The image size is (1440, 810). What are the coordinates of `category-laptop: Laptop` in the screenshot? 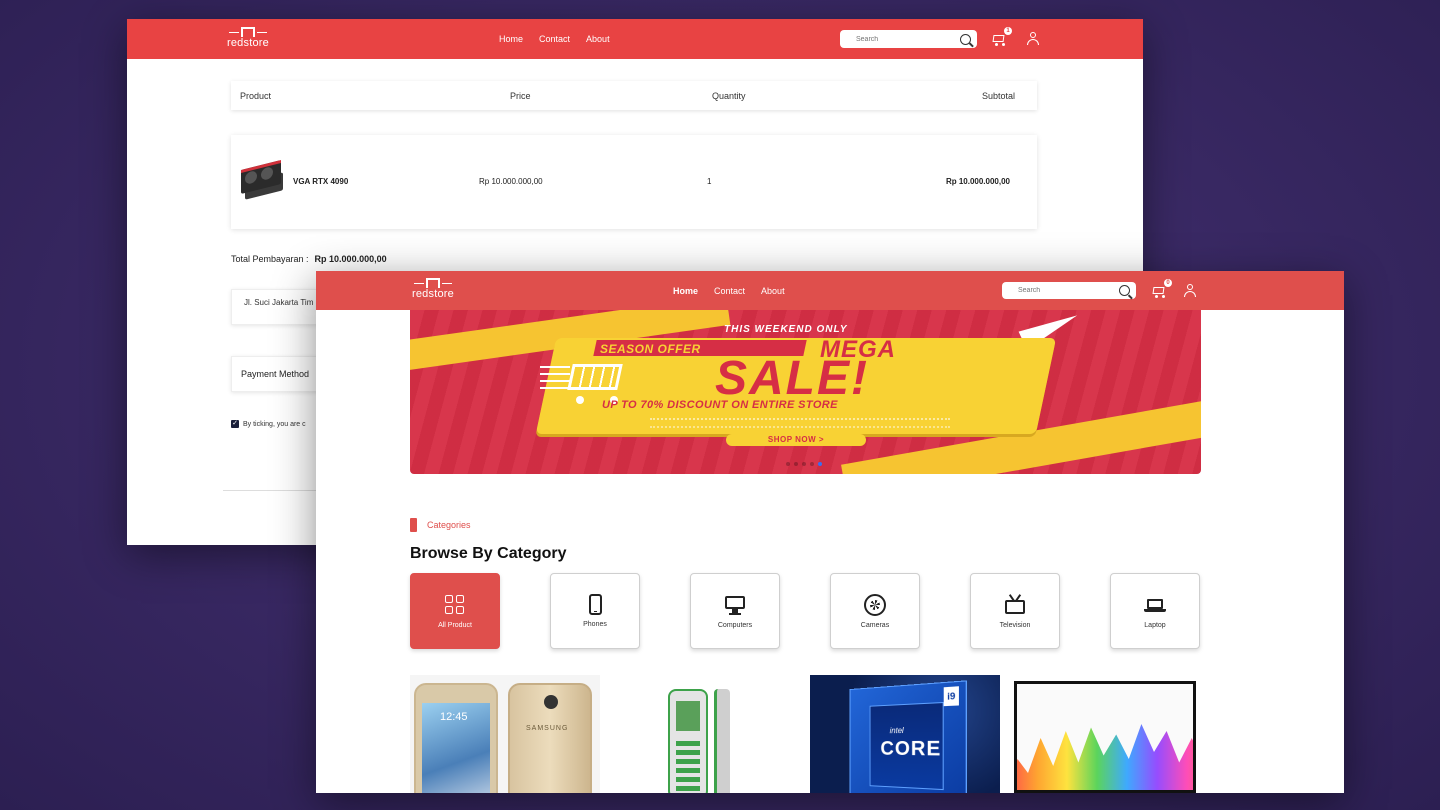 It's located at (1155, 611).